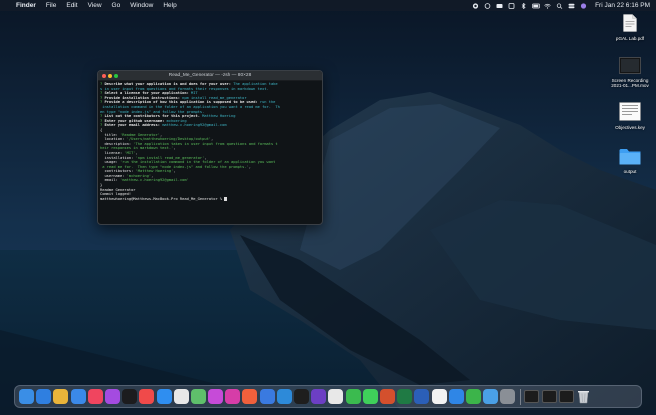 This screenshot has height=415, width=656. Describe the element at coordinates (535, 6) in the screenshot. I see `battery-icon` at that location.